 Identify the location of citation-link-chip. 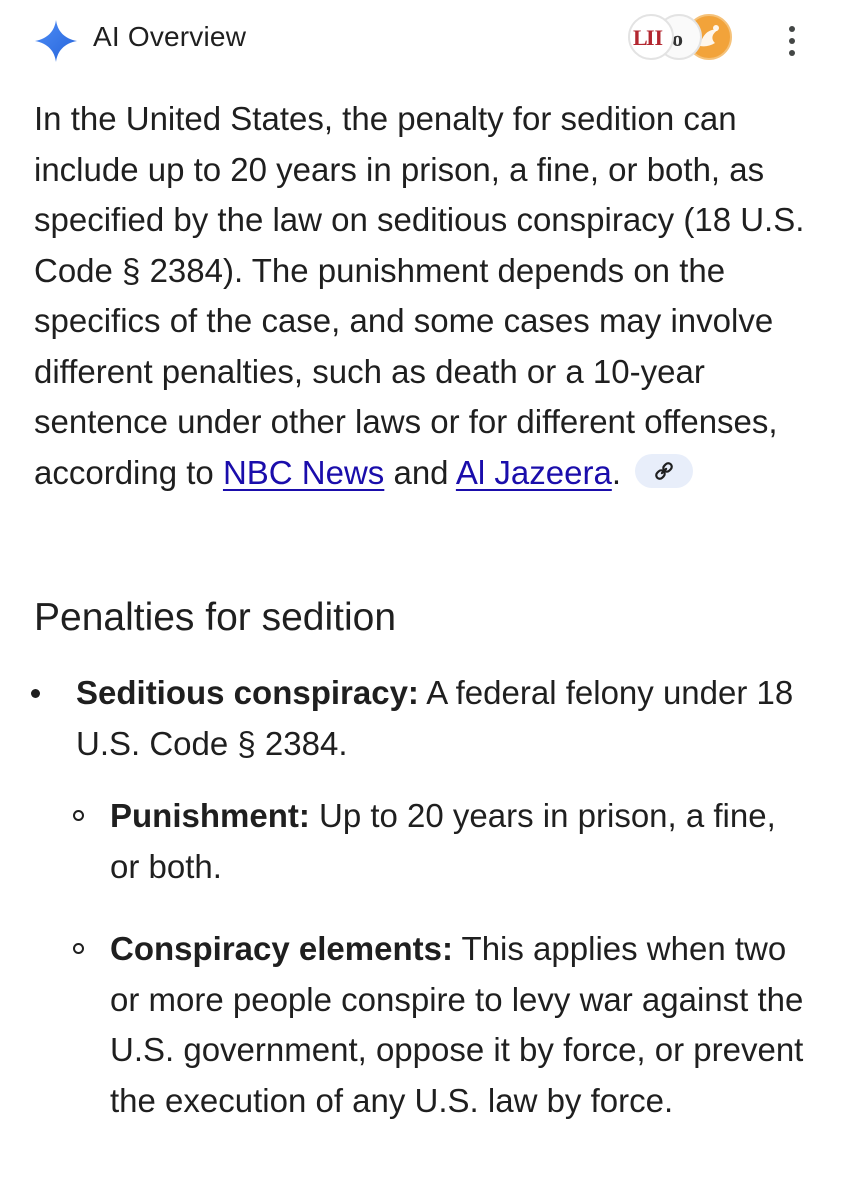
(663, 470).